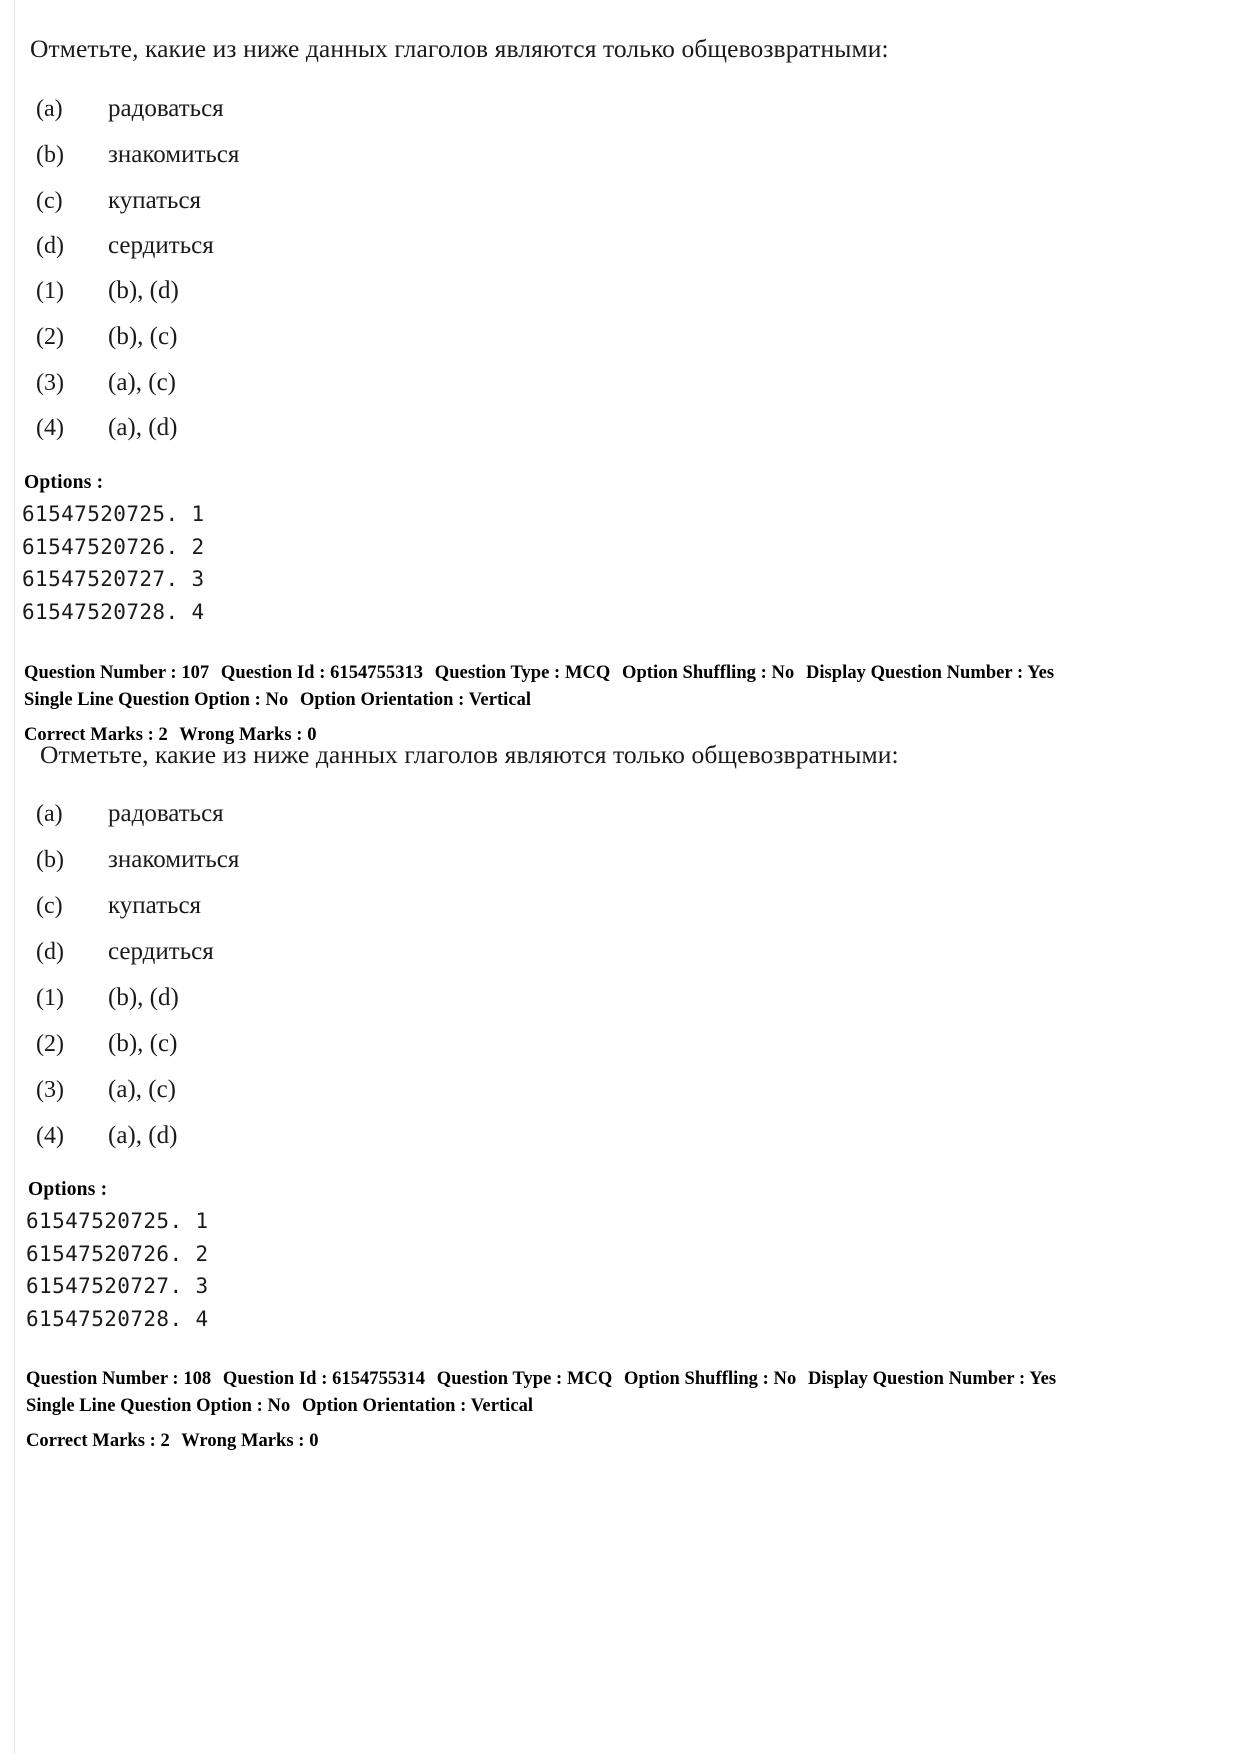 This screenshot has height=1754, width=1240. I want to click on metadata-line-3: Correct Marks : 2 Wrong Marks : 0, so click(541, 1441).